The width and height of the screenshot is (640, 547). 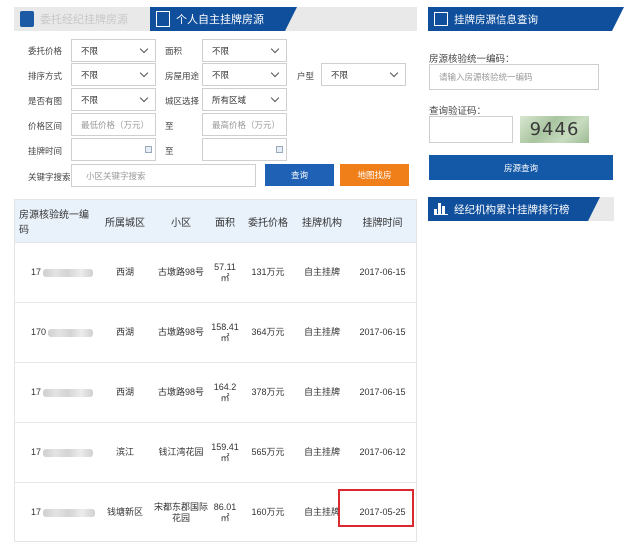 What do you see at coordinates (169, 126) in the screenshot?
I see `to-label: 至` at bounding box center [169, 126].